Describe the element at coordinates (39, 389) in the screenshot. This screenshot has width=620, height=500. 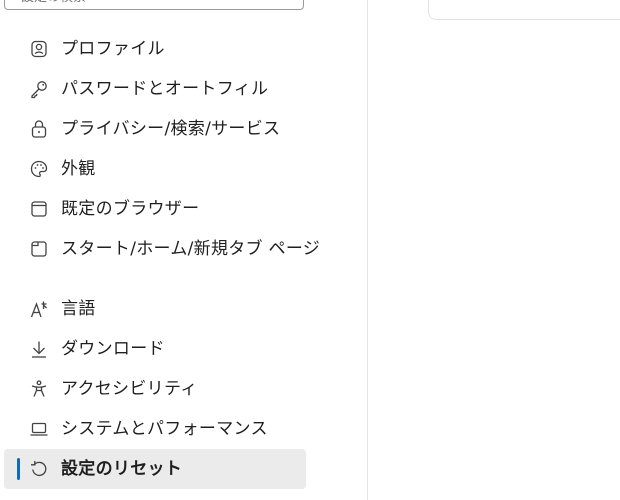
I see `accessibility-icon` at that location.